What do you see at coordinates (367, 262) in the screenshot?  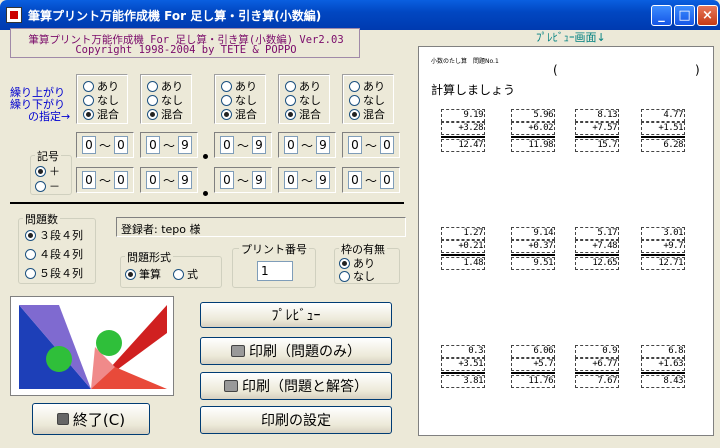 I see `frame-group: 枠の有無 あり なし` at bounding box center [367, 262].